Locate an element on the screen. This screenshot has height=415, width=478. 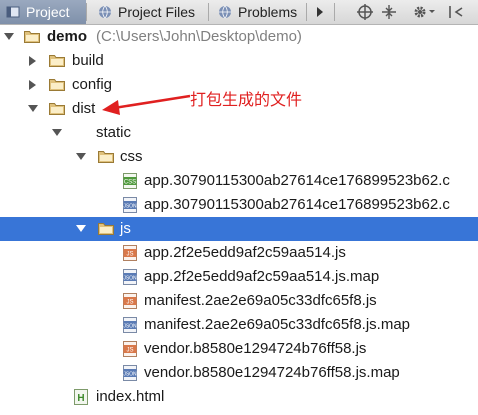
tree-file: JS manifest.2ae2e69a05c33dfc65f8.js is located at coordinates (239, 301).